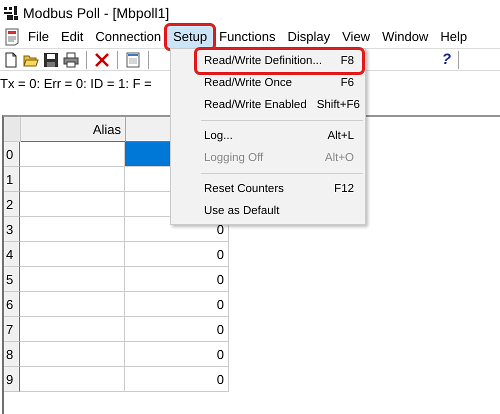 This screenshot has width=500, height=414. Describe the element at coordinates (247, 37) in the screenshot. I see `menu-item: Functions` at that location.